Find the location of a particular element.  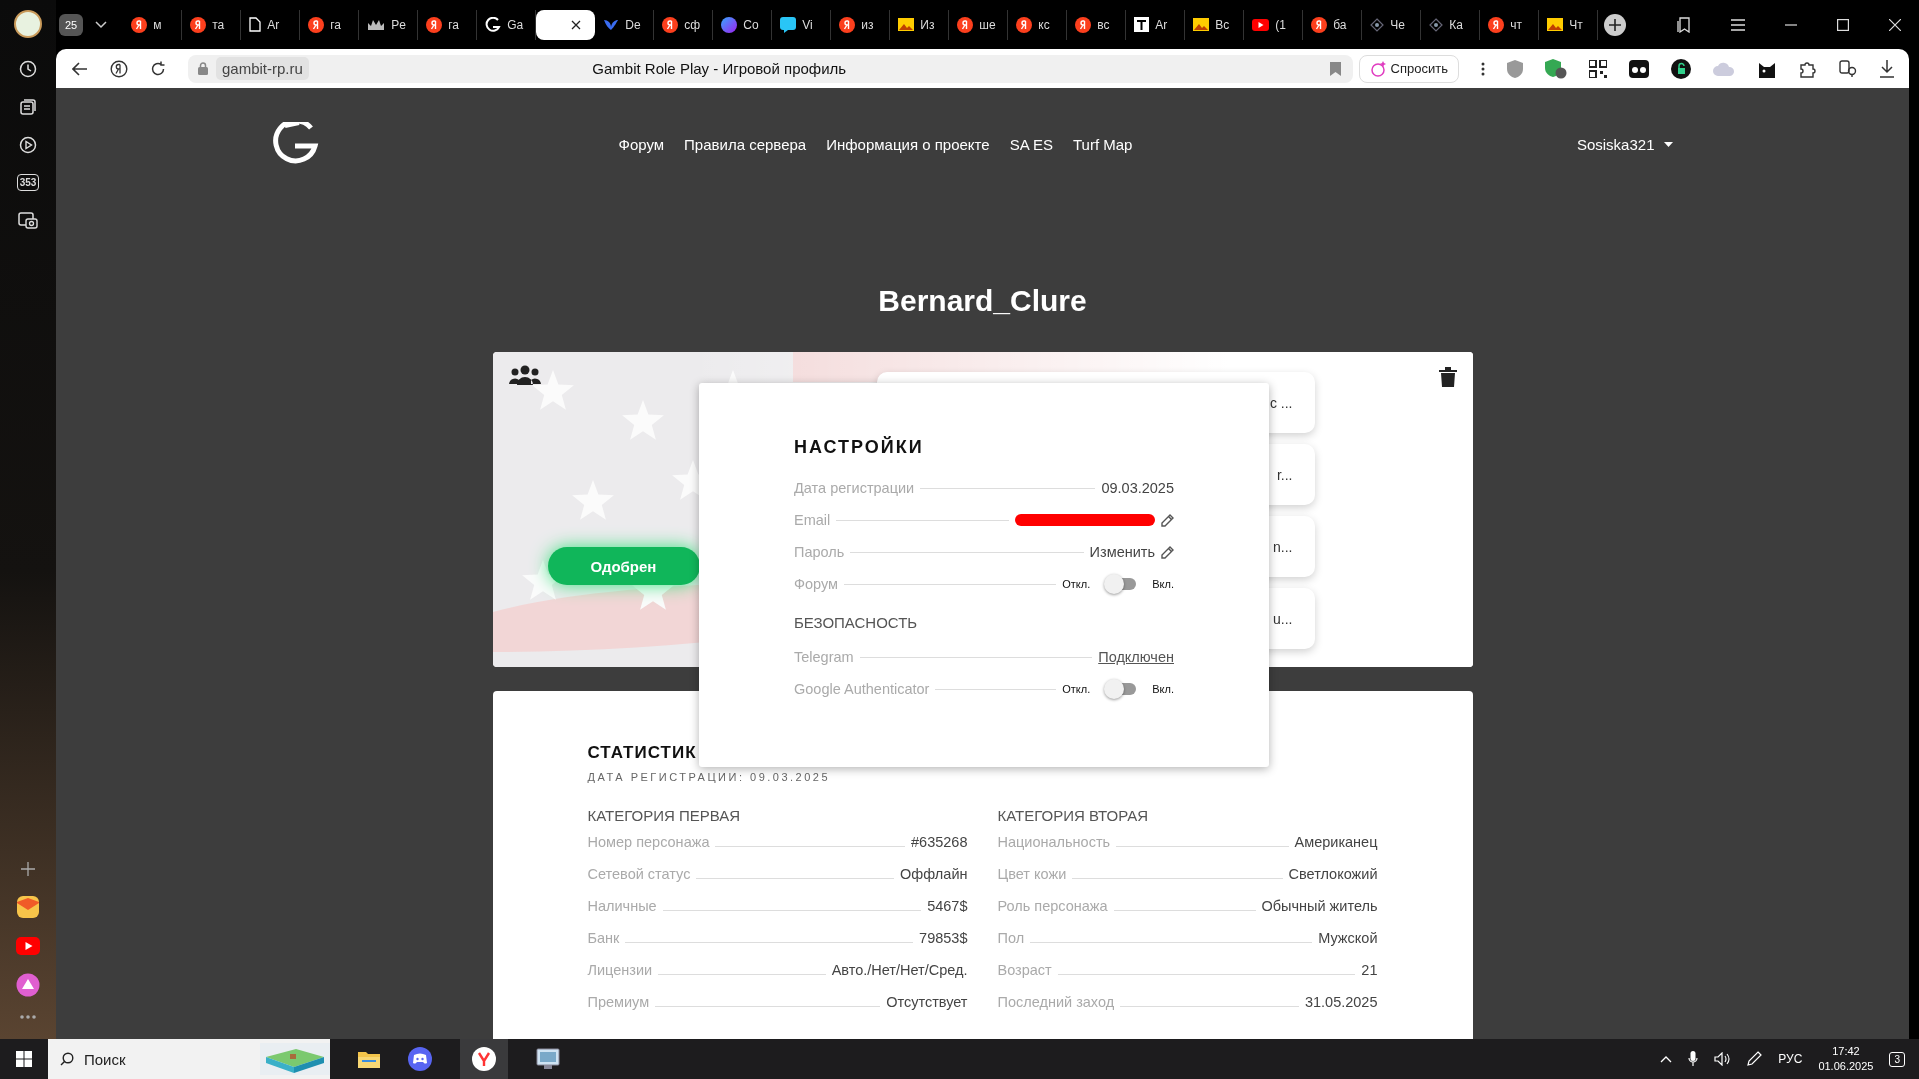

counter-badge: 353 is located at coordinates (28, 182).